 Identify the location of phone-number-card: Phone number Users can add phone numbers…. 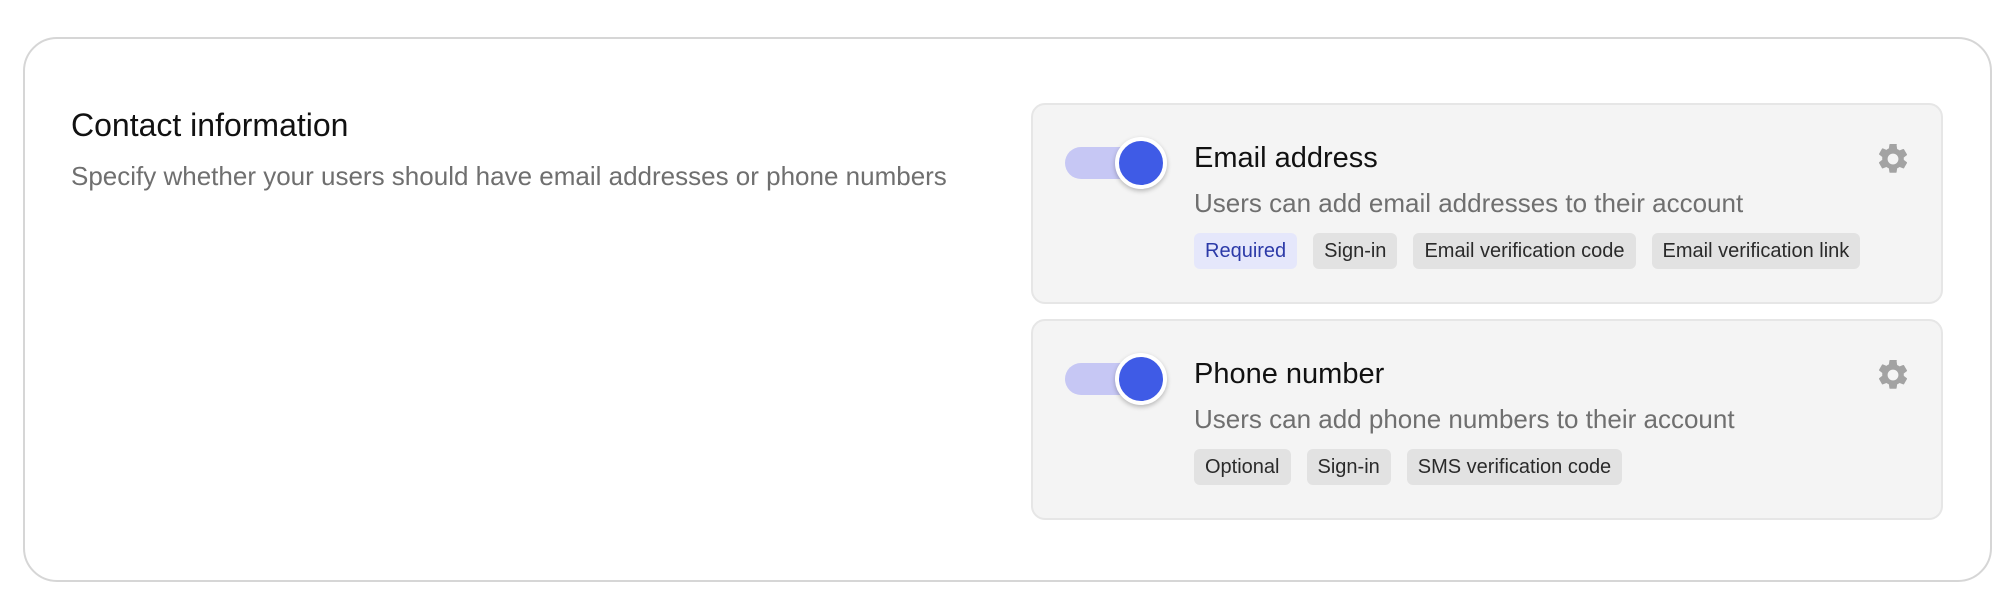
(1487, 419).